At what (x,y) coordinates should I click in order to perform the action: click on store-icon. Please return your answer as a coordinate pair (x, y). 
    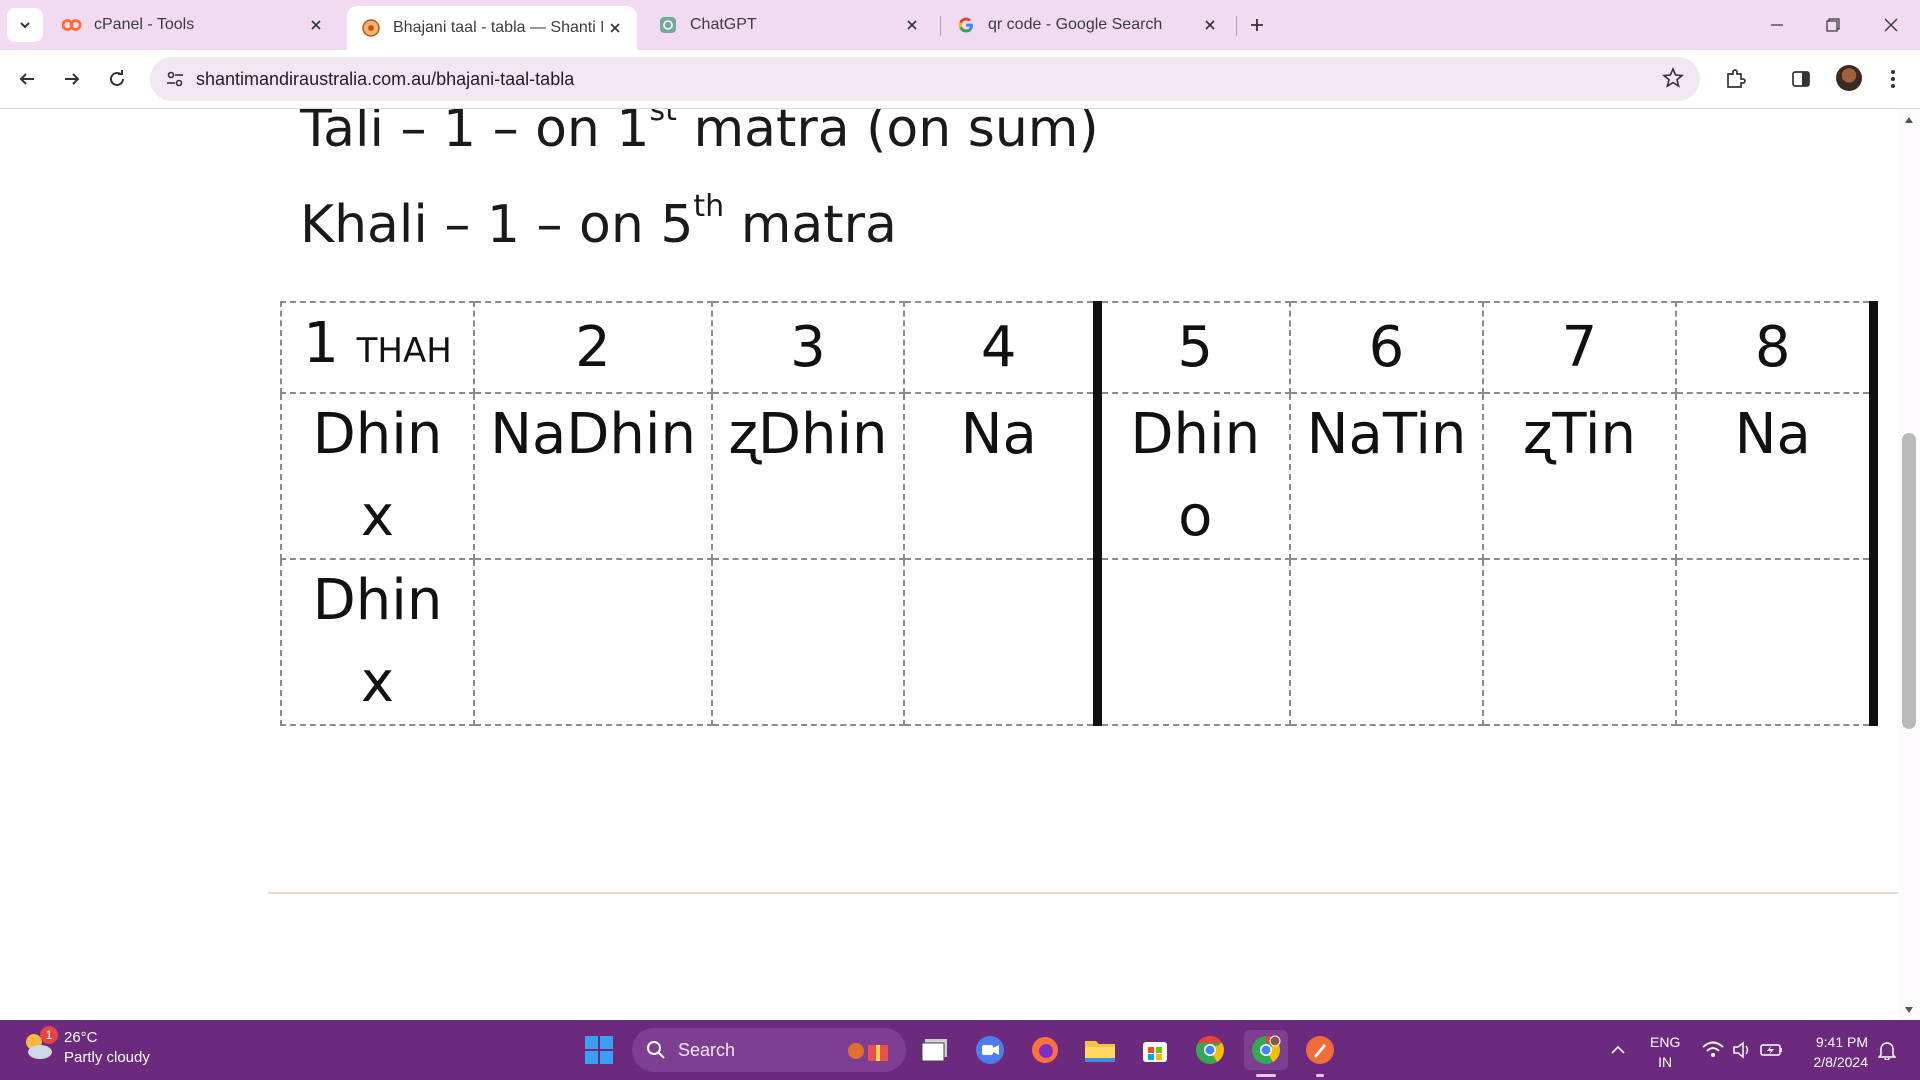
    Looking at the image, I should click on (1155, 1052).